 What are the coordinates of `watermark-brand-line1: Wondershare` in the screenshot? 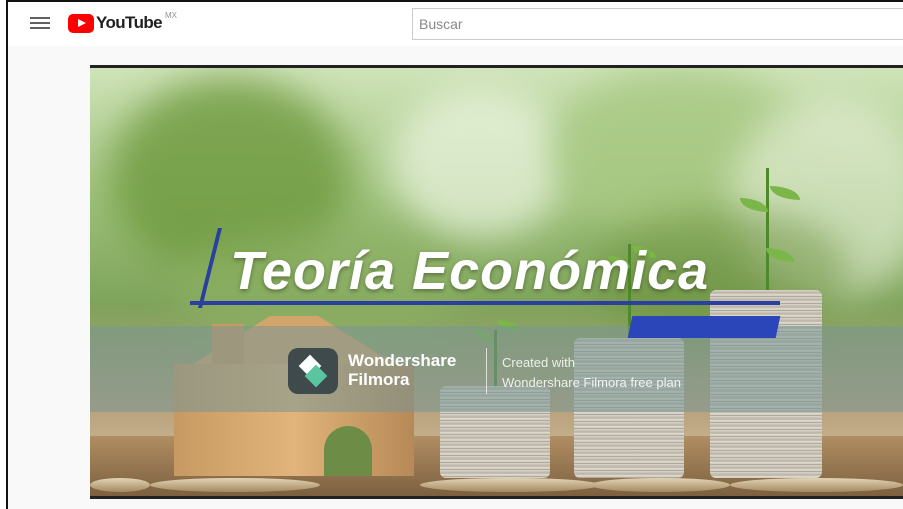 It's located at (402, 360).